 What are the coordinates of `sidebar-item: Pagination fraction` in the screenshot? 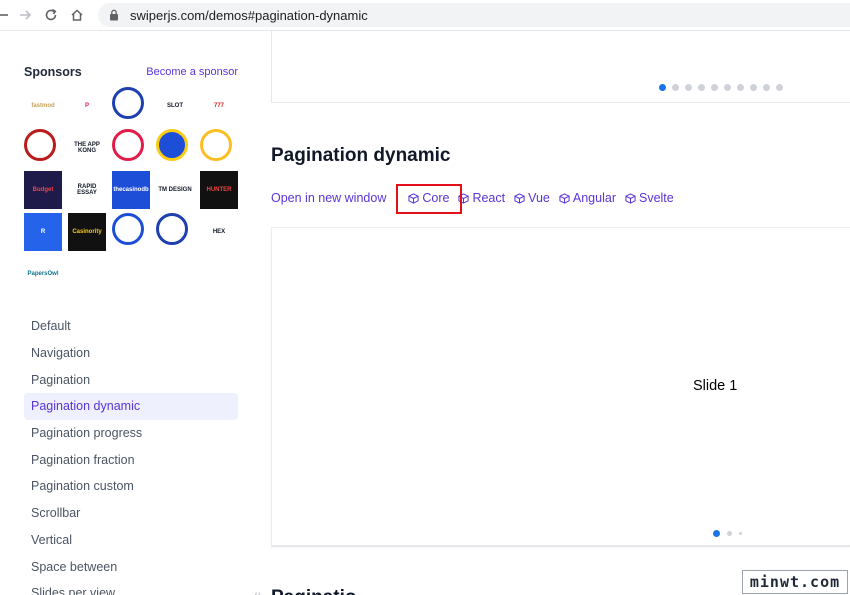 It's located at (131, 459).